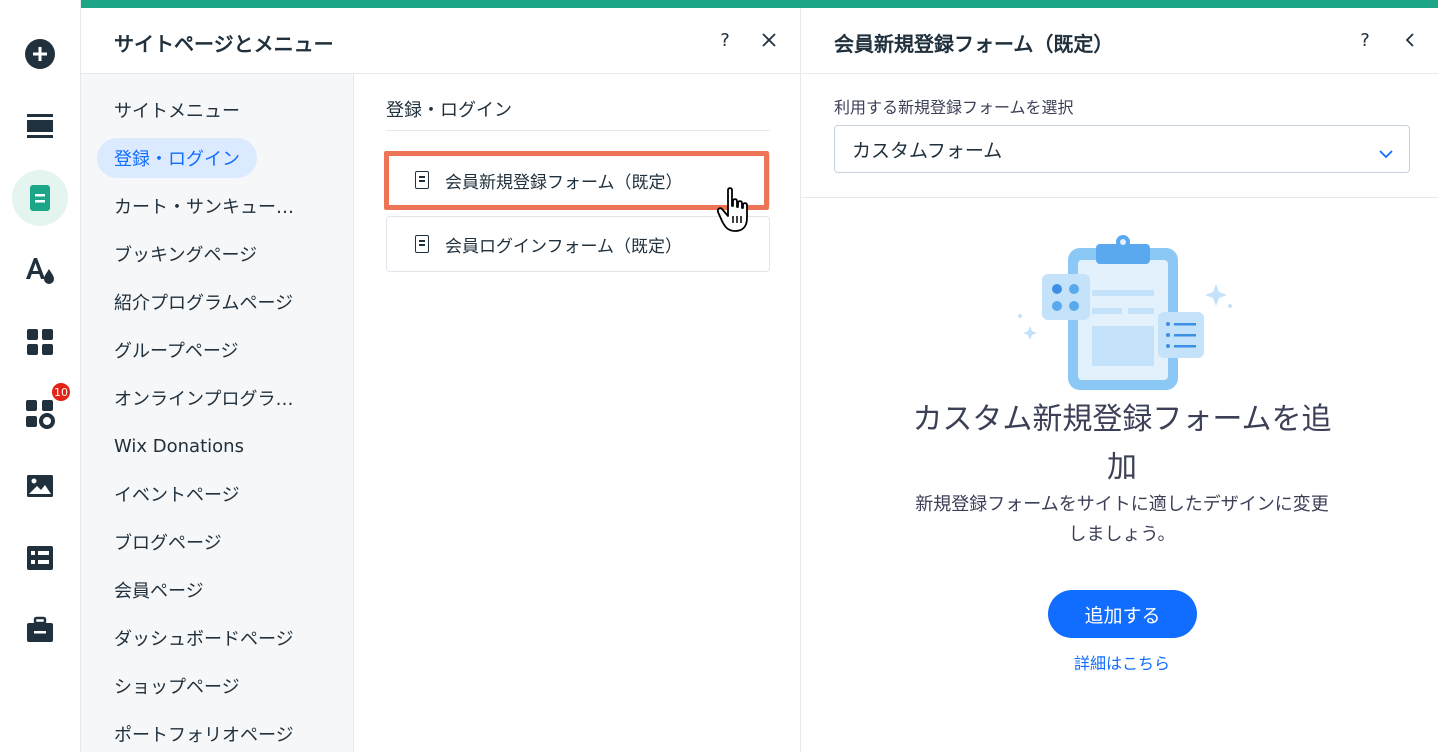 The width and height of the screenshot is (1438, 752). Describe the element at coordinates (185, 254) in the screenshot. I see `category-booking: ブッキングページ` at that location.